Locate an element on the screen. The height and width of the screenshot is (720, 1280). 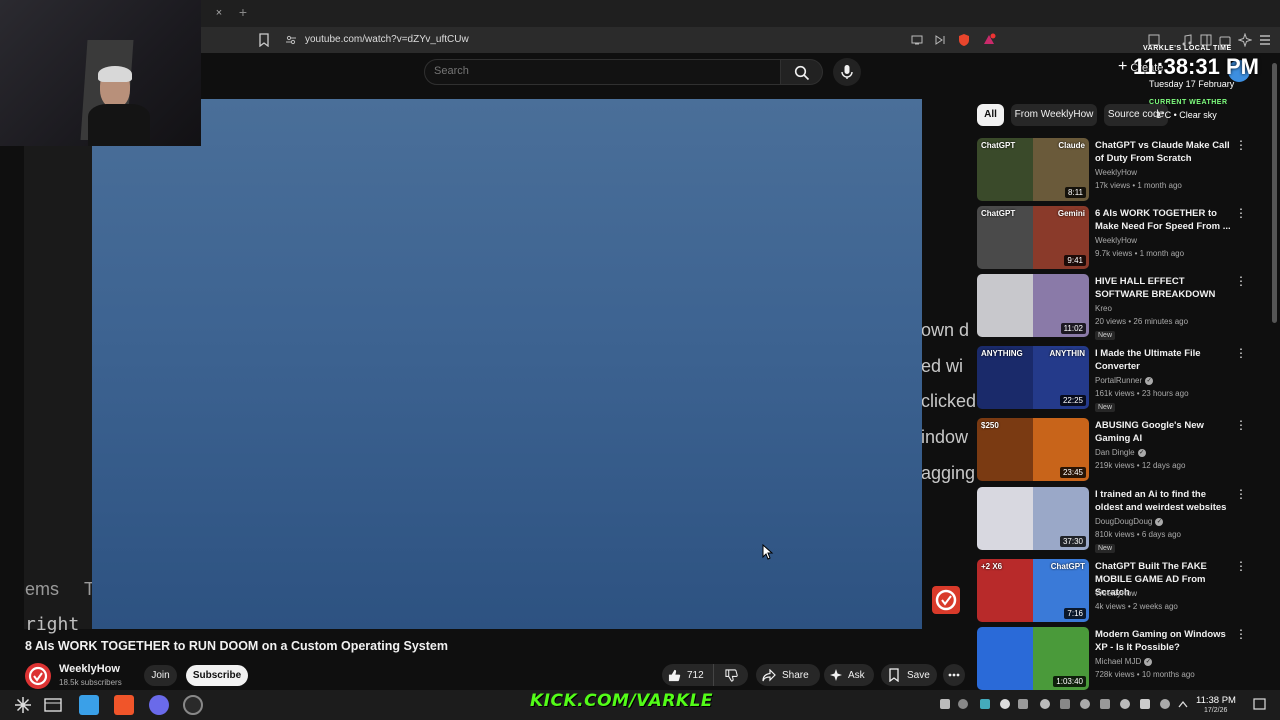
scrollbar is located at coordinates (1274, 193).